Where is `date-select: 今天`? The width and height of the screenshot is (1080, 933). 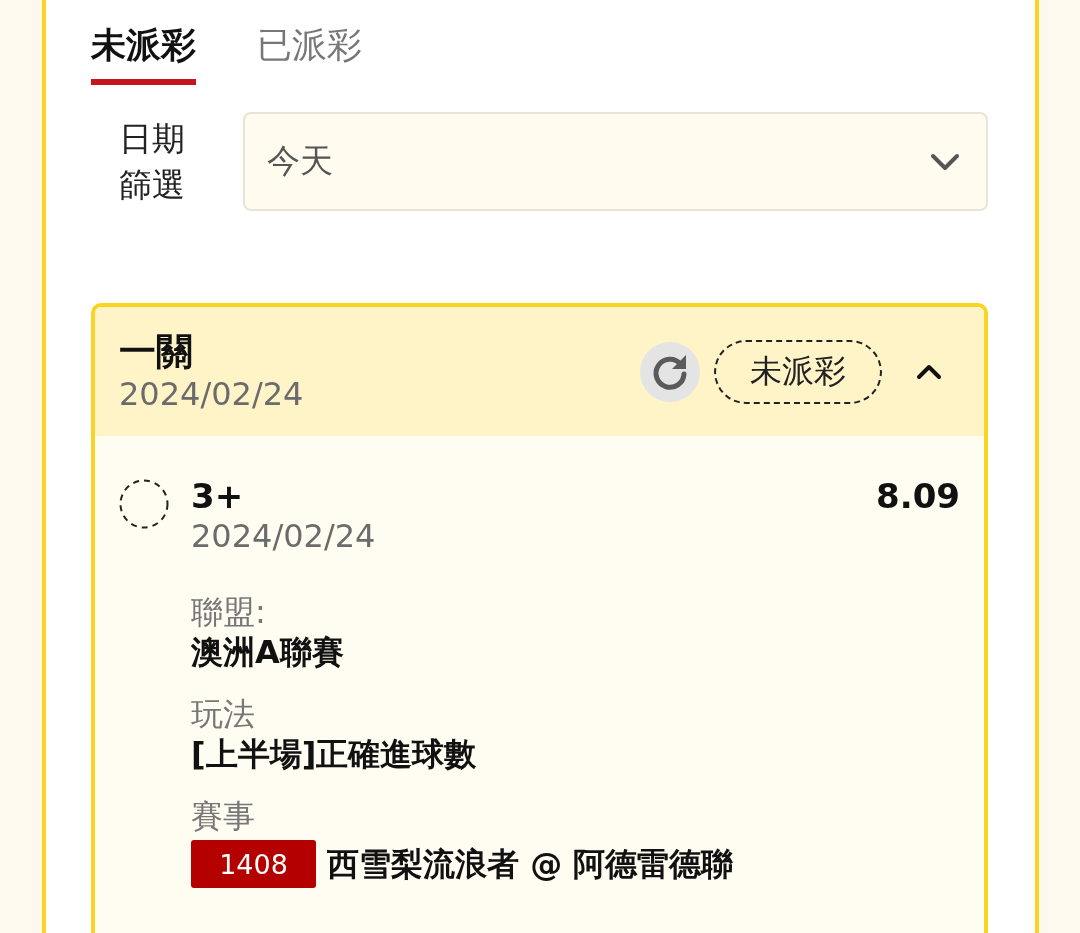
date-select: 今天 is located at coordinates (615, 161).